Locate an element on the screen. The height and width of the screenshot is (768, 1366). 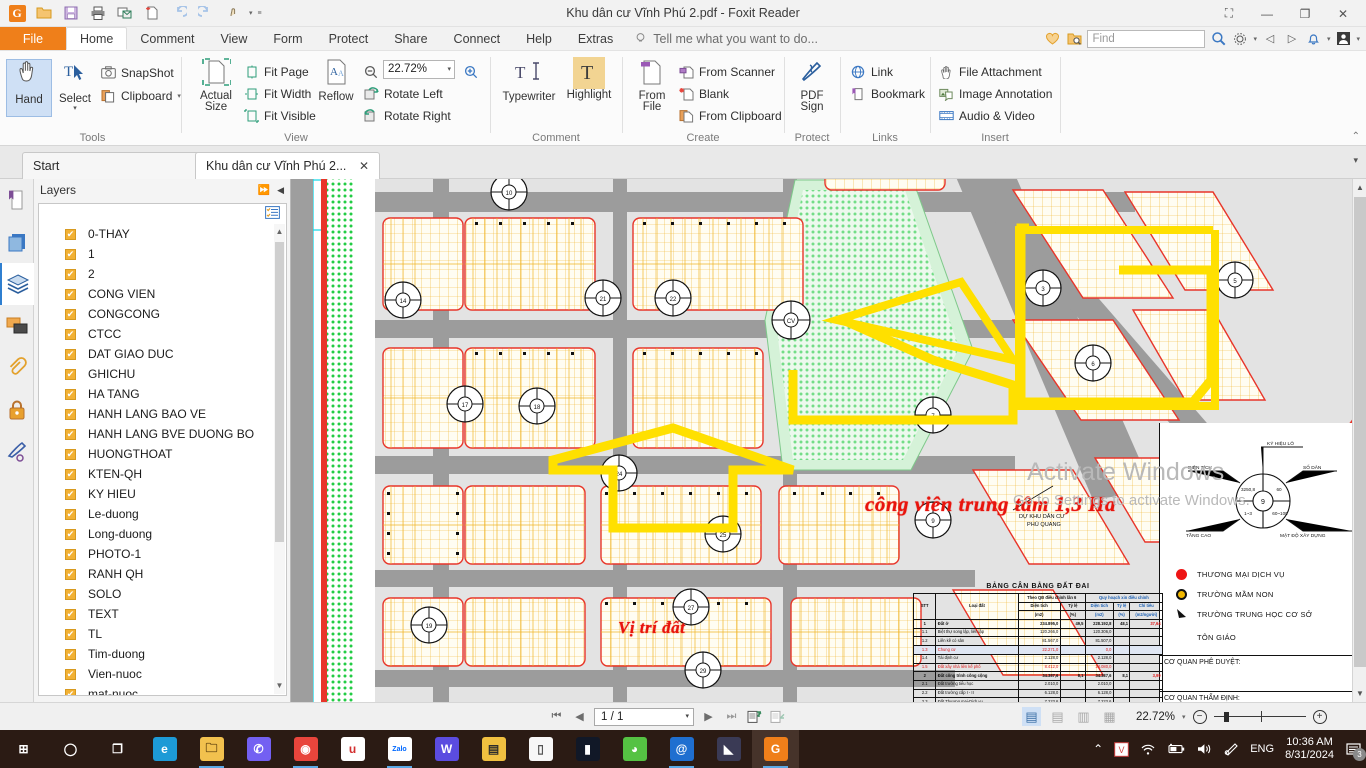
reflow-button: AA Reflow is located at coordinates (336, 80).